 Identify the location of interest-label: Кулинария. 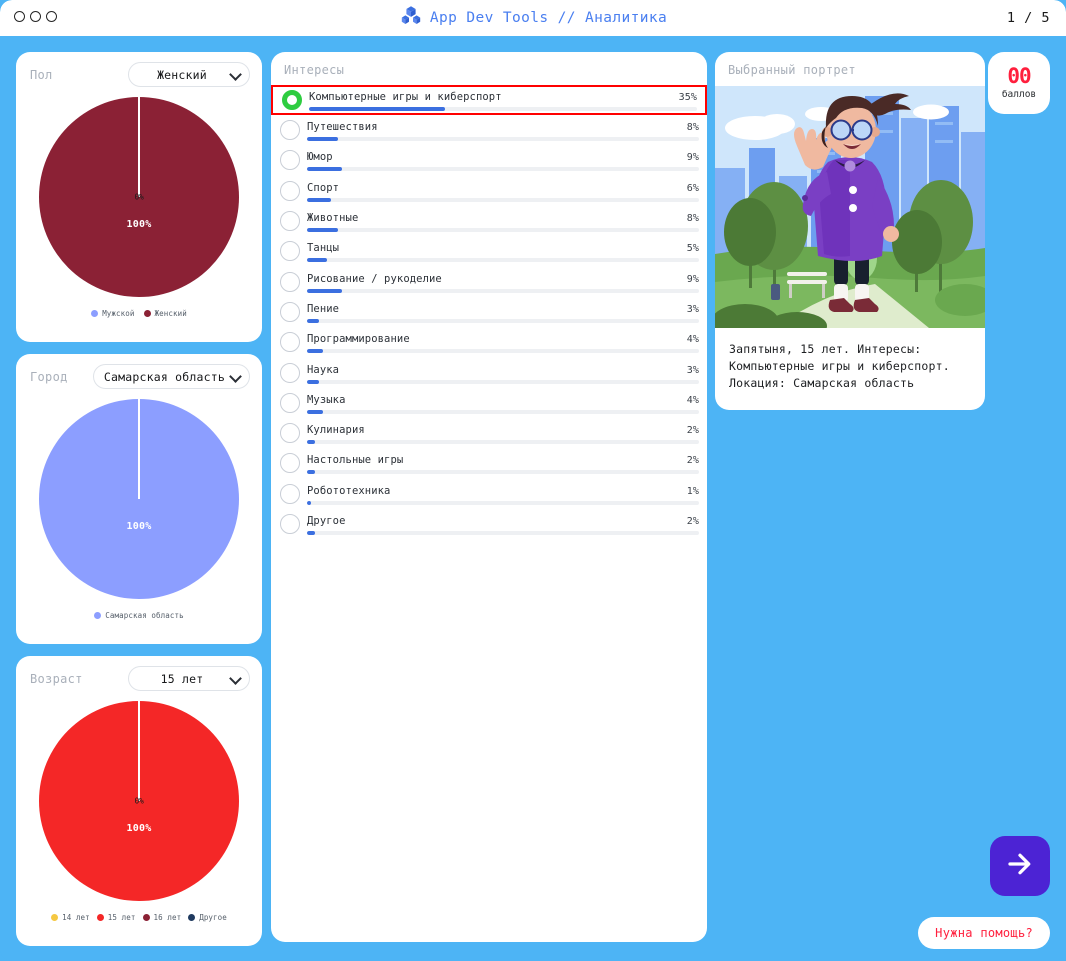
(336, 430).